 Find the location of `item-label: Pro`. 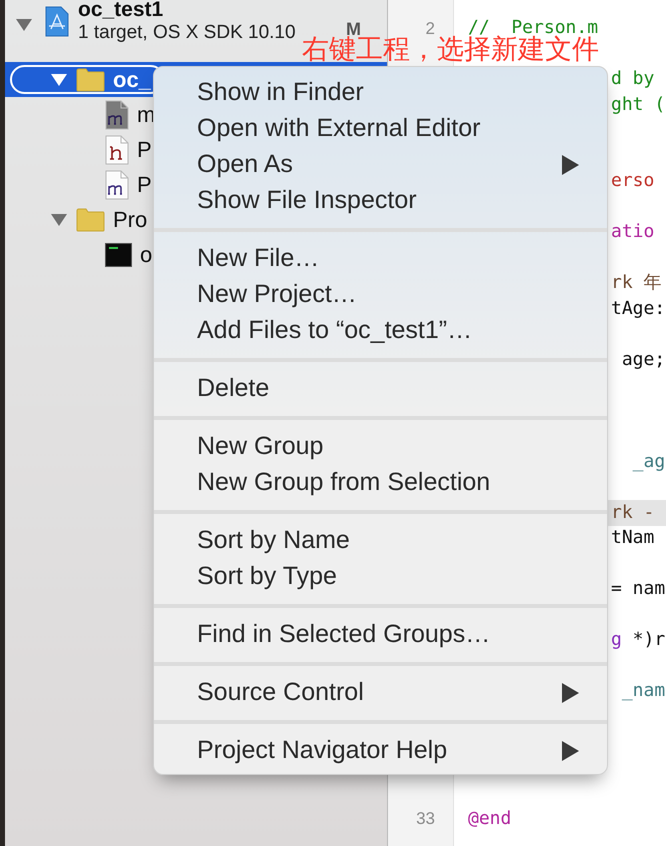

item-label: Pro is located at coordinates (130, 219).